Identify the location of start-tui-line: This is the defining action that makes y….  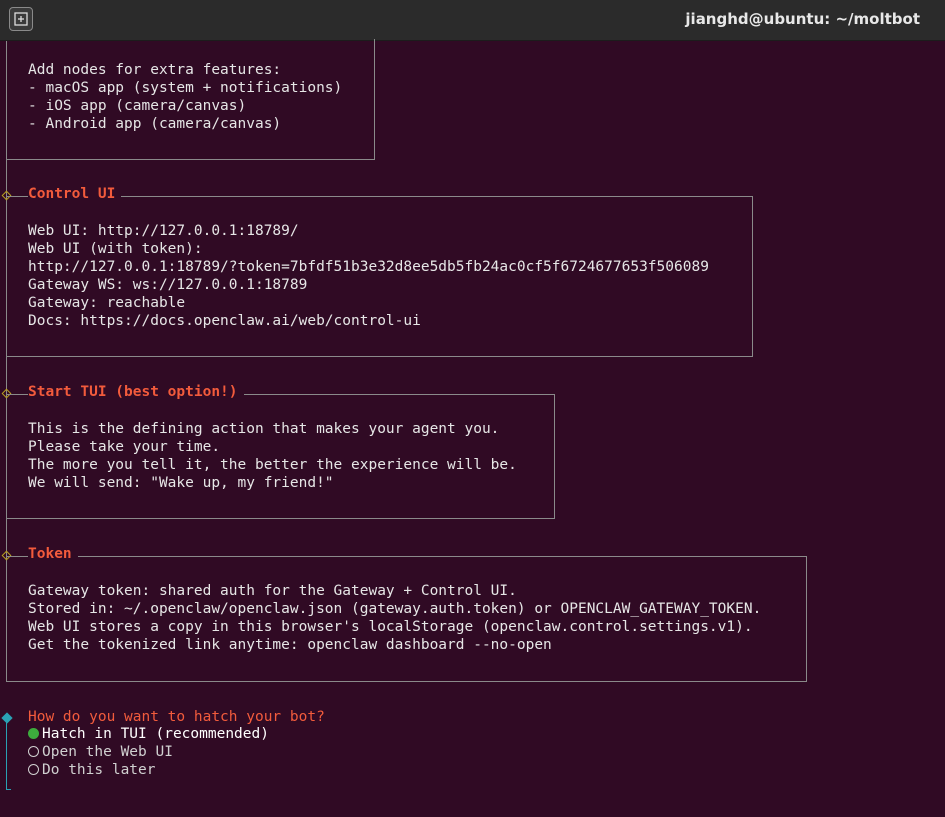
(264, 429).